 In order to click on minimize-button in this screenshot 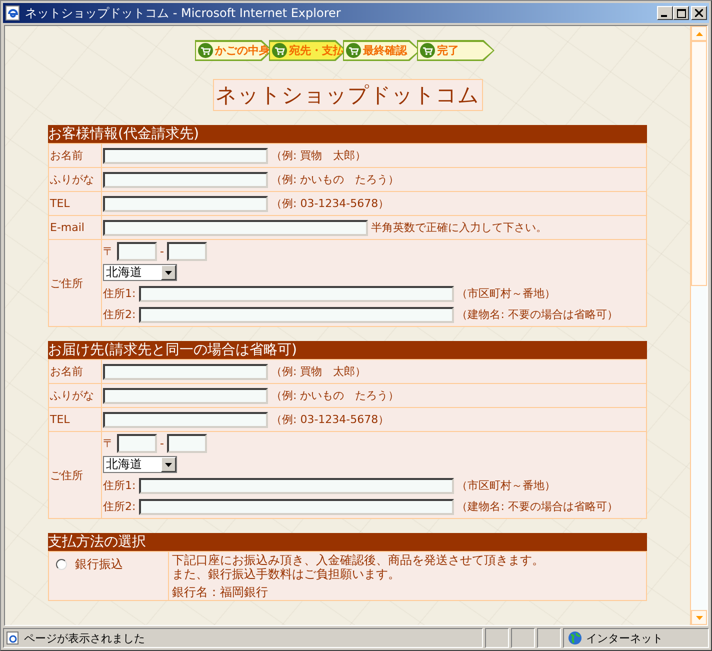, I will do `click(665, 13)`.